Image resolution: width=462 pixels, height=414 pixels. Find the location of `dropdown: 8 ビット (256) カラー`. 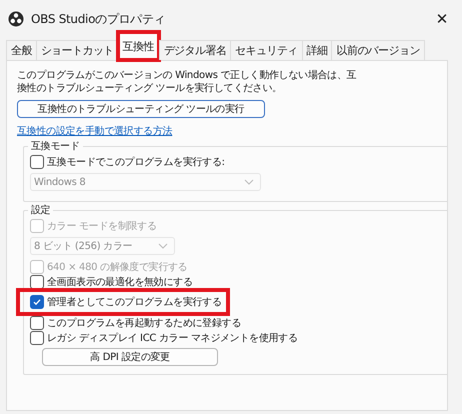

dropdown: 8 ビット (256) カラー is located at coordinates (102, 246).